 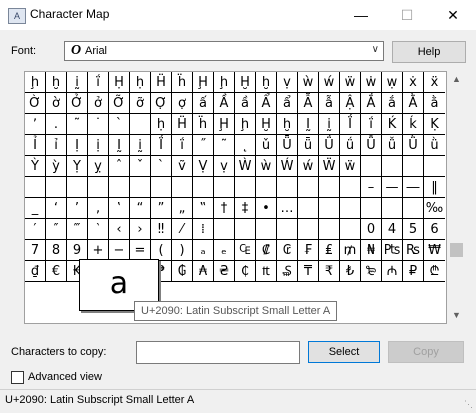 What do you see at coordinates (350, 271) in the screenshot?
I see `character-cell: ₺` at bounding box center [350, 271].